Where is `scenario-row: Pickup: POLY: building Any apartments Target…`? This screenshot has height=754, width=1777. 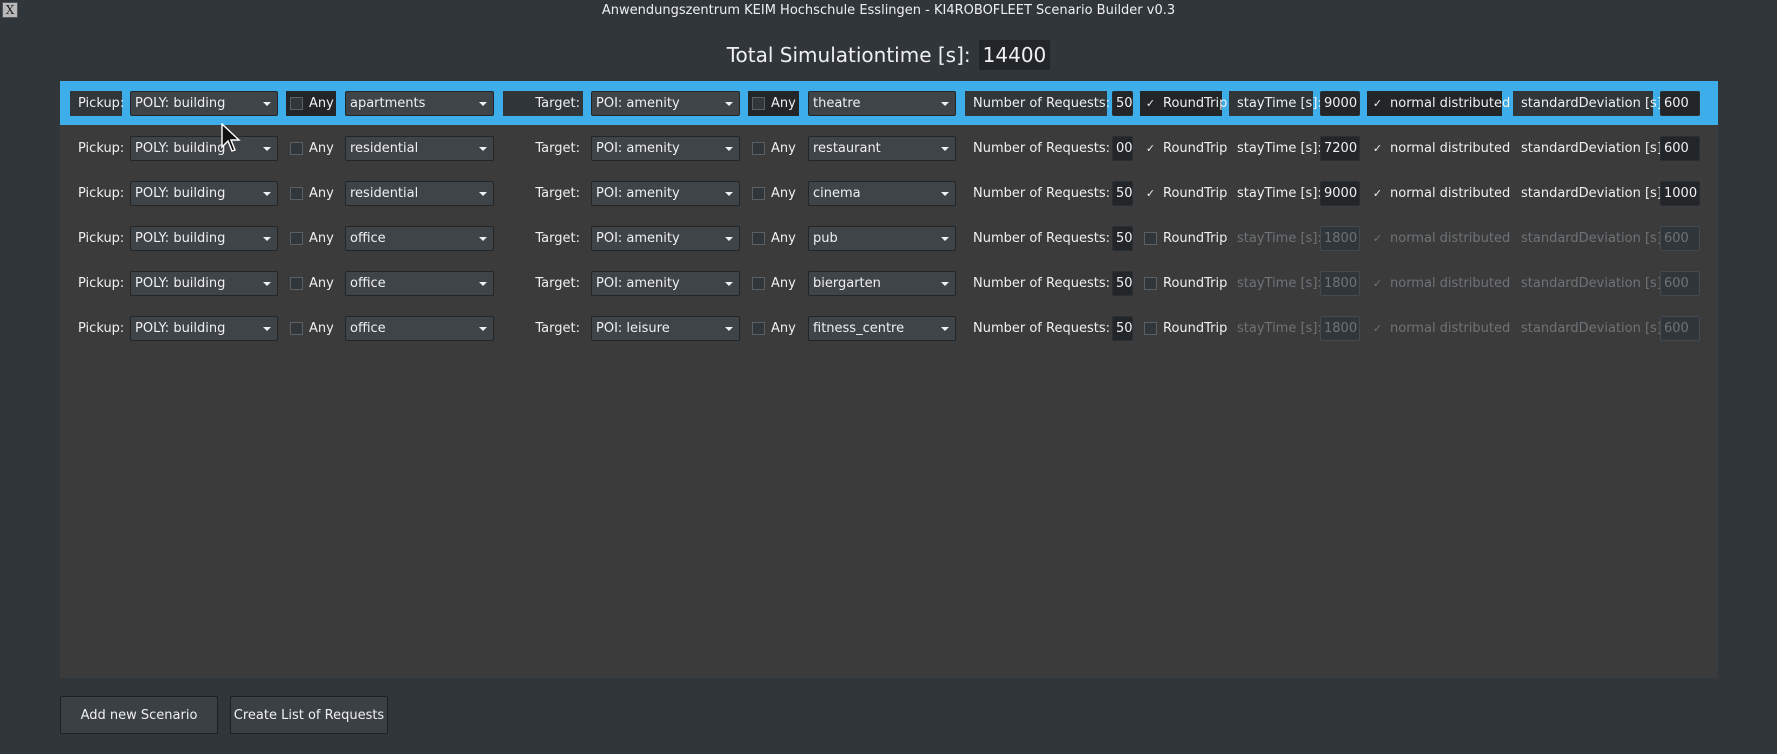 scenario-row: Pickup: POLY: building Any apartments Target… is located at coordinates (889, 103).